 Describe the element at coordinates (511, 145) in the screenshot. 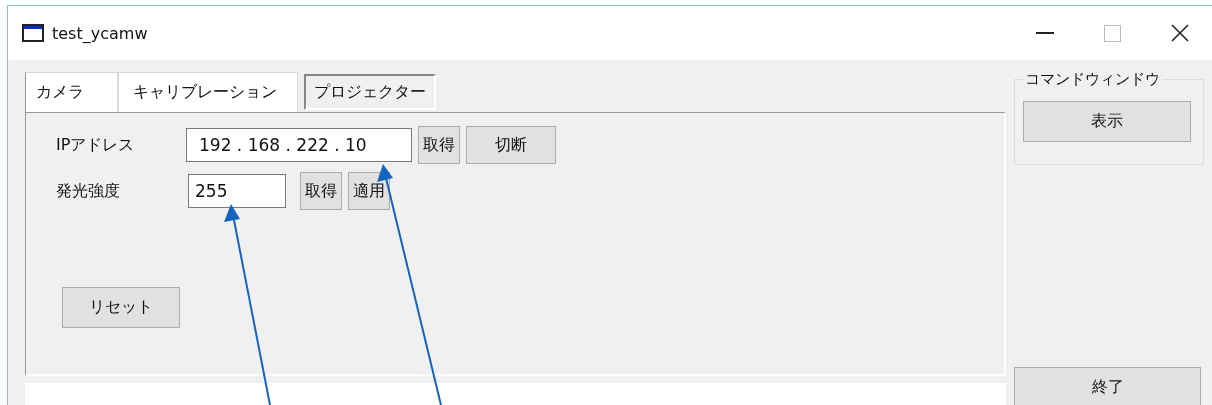

I see `action-button: 切断` at that location.